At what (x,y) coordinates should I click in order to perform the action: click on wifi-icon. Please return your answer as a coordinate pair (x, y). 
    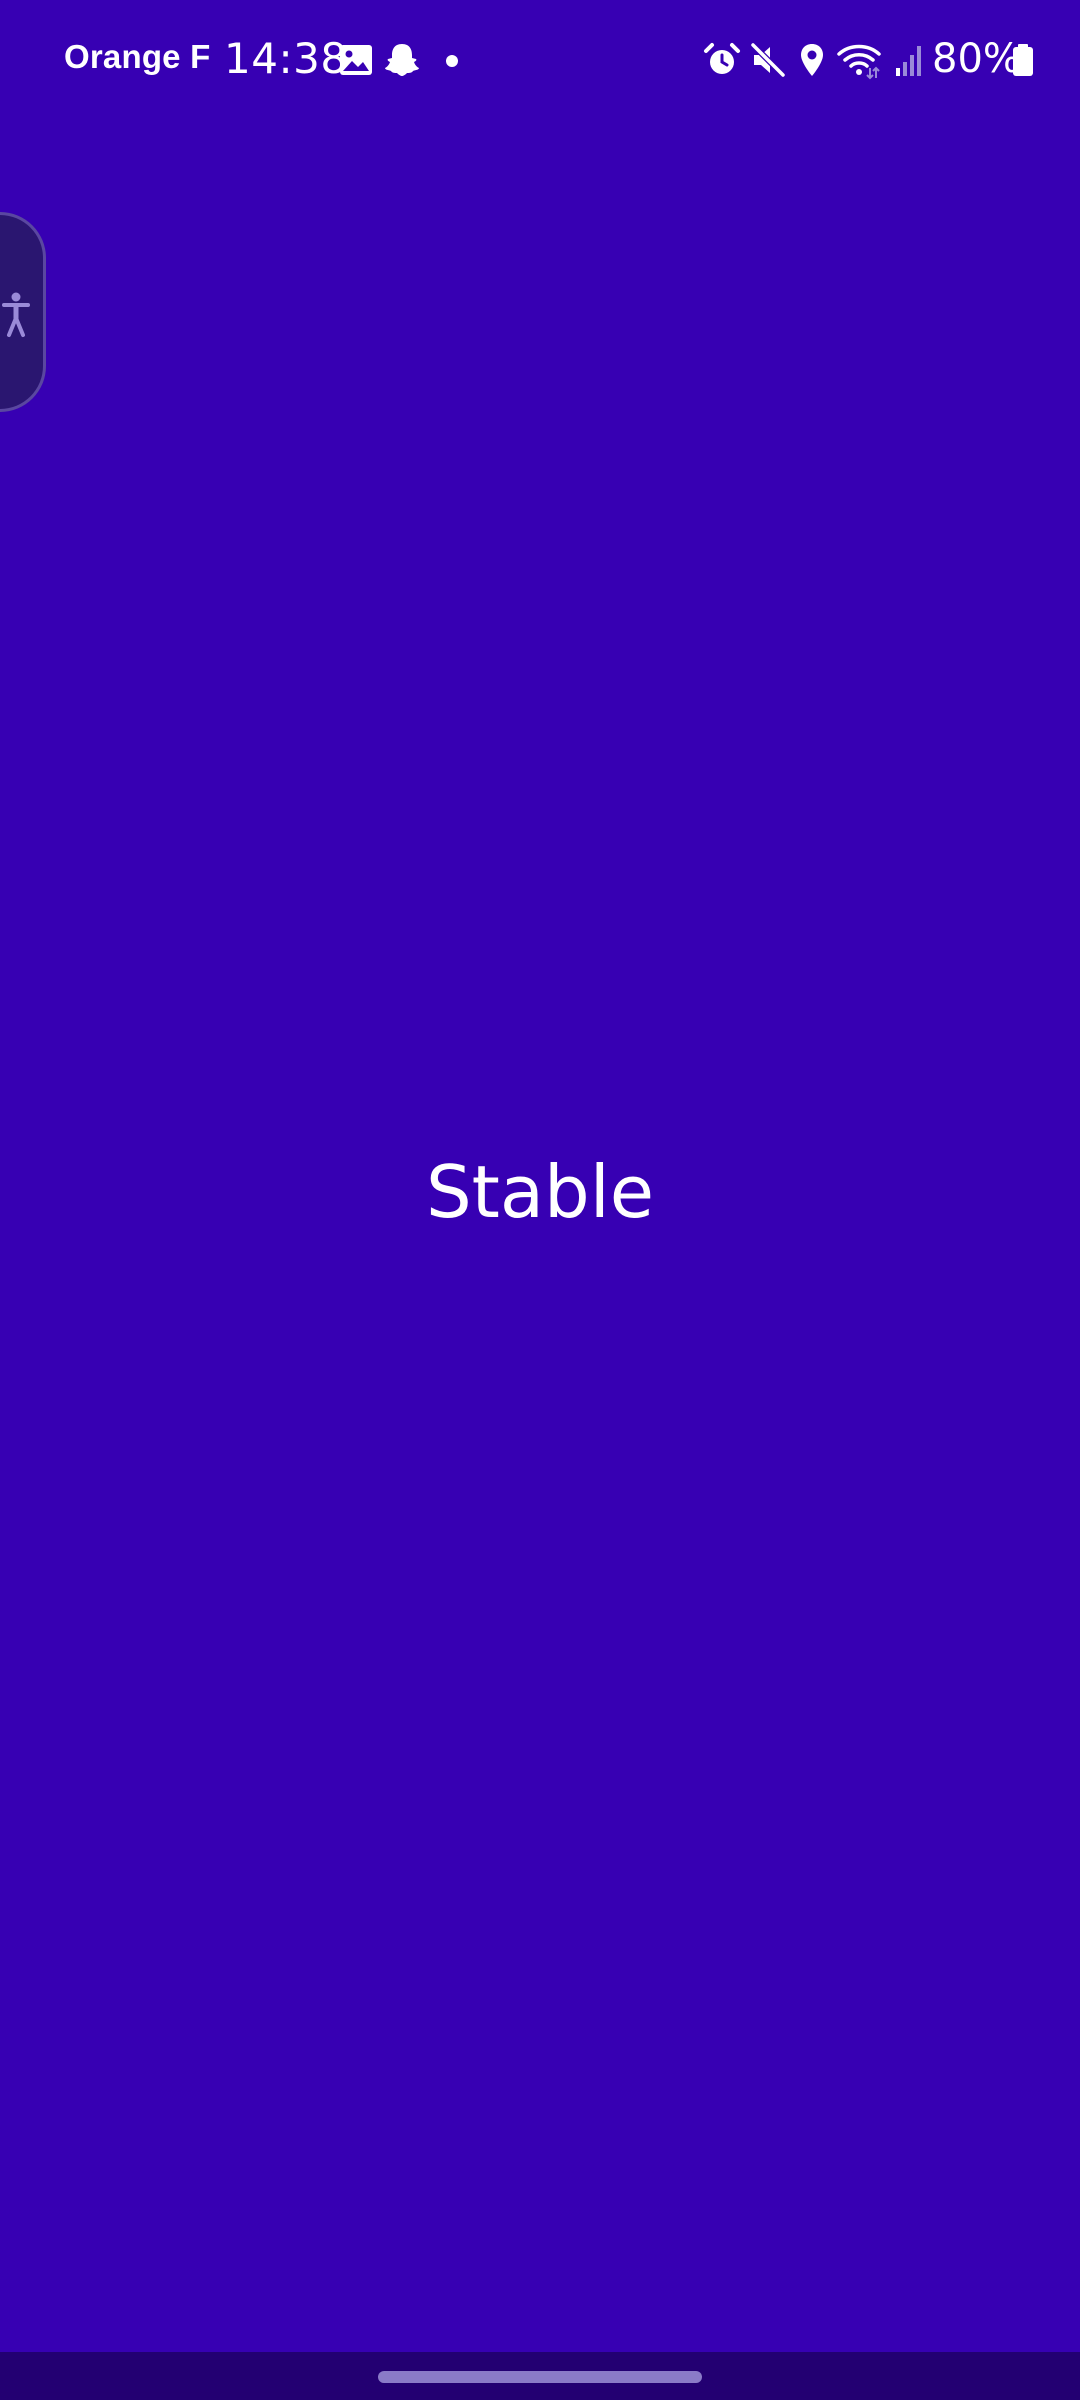
    Looking at the image, I should click on (859, 62).